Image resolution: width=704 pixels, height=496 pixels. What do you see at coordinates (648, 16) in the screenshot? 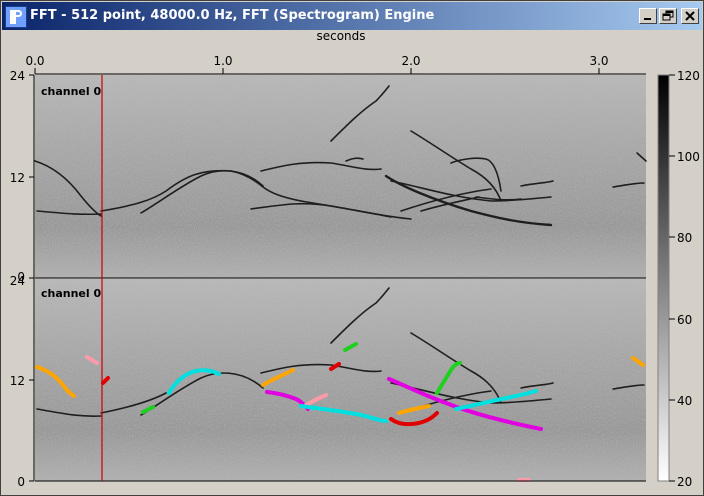
I see `minimize-button` at bounding box center [648, 16].